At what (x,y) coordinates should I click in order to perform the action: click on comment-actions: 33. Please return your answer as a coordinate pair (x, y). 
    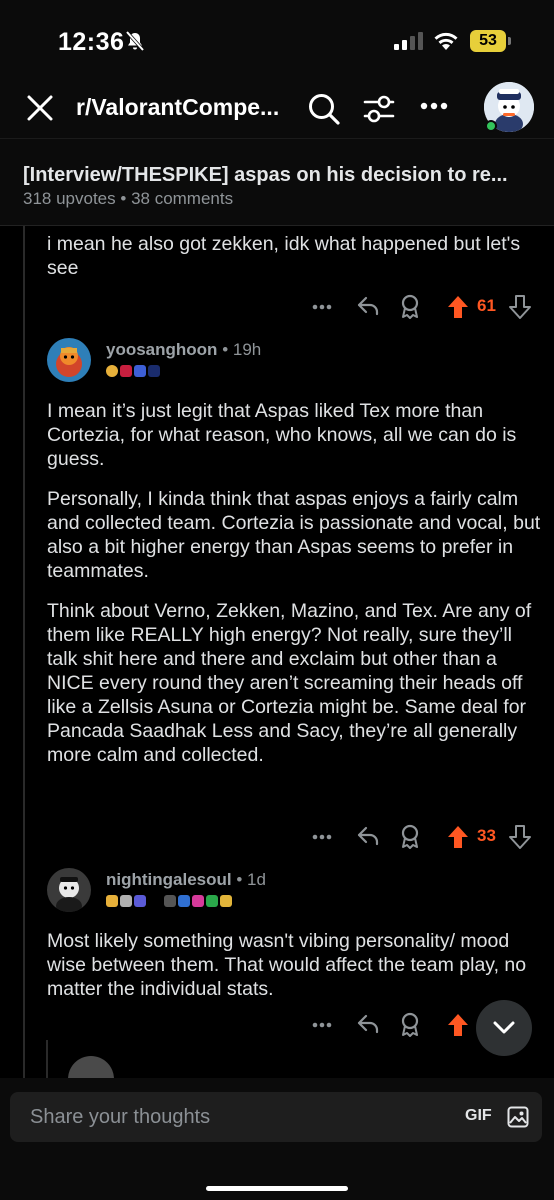
    Looking at the image, I should click on (277, 837).